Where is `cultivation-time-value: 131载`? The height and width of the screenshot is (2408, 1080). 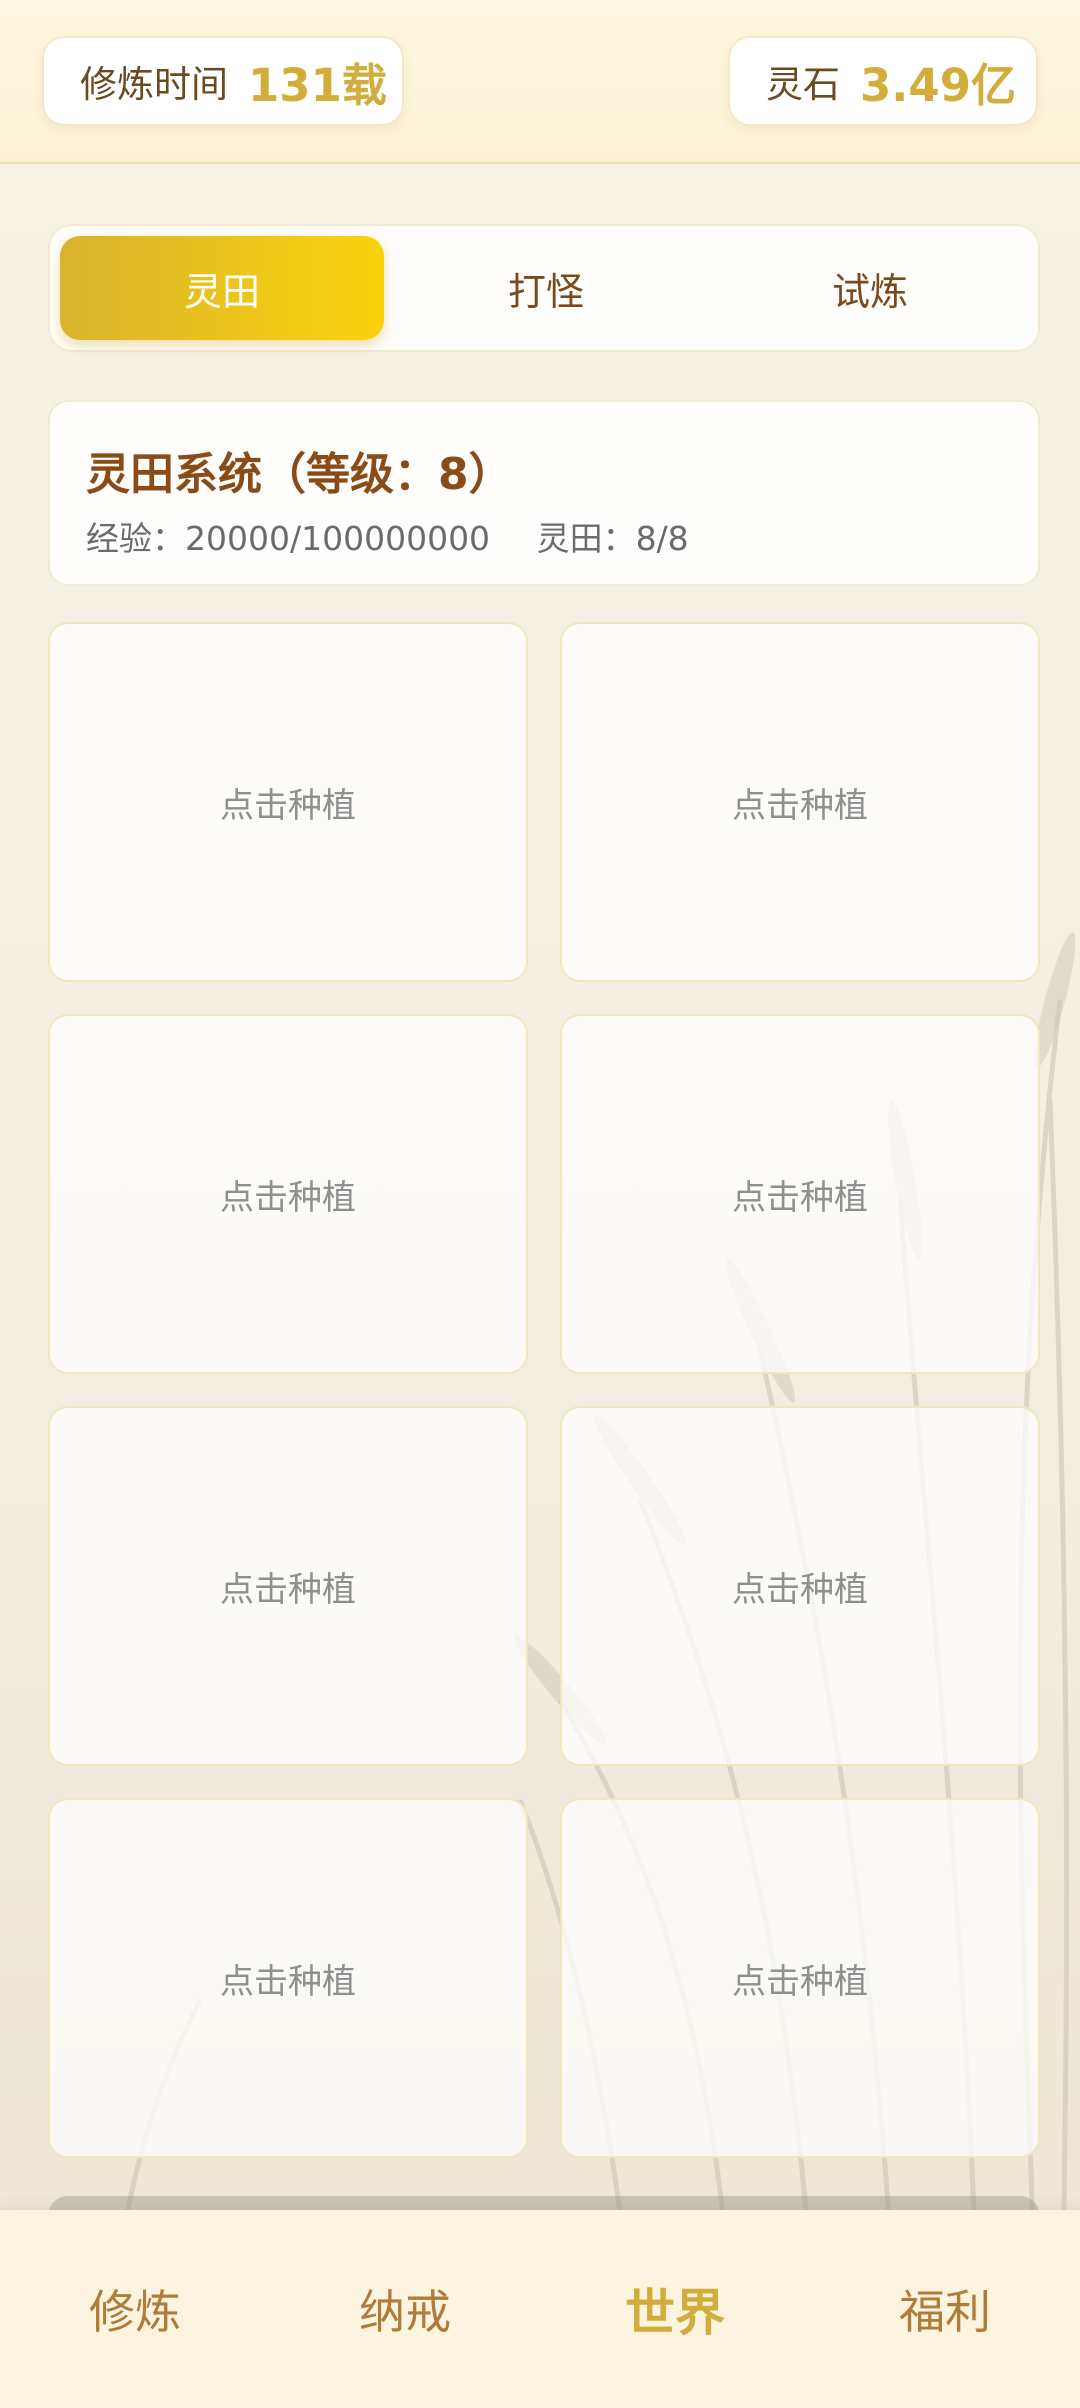
cultivation-time-value: 131载 is located at coordinates (317, 85).